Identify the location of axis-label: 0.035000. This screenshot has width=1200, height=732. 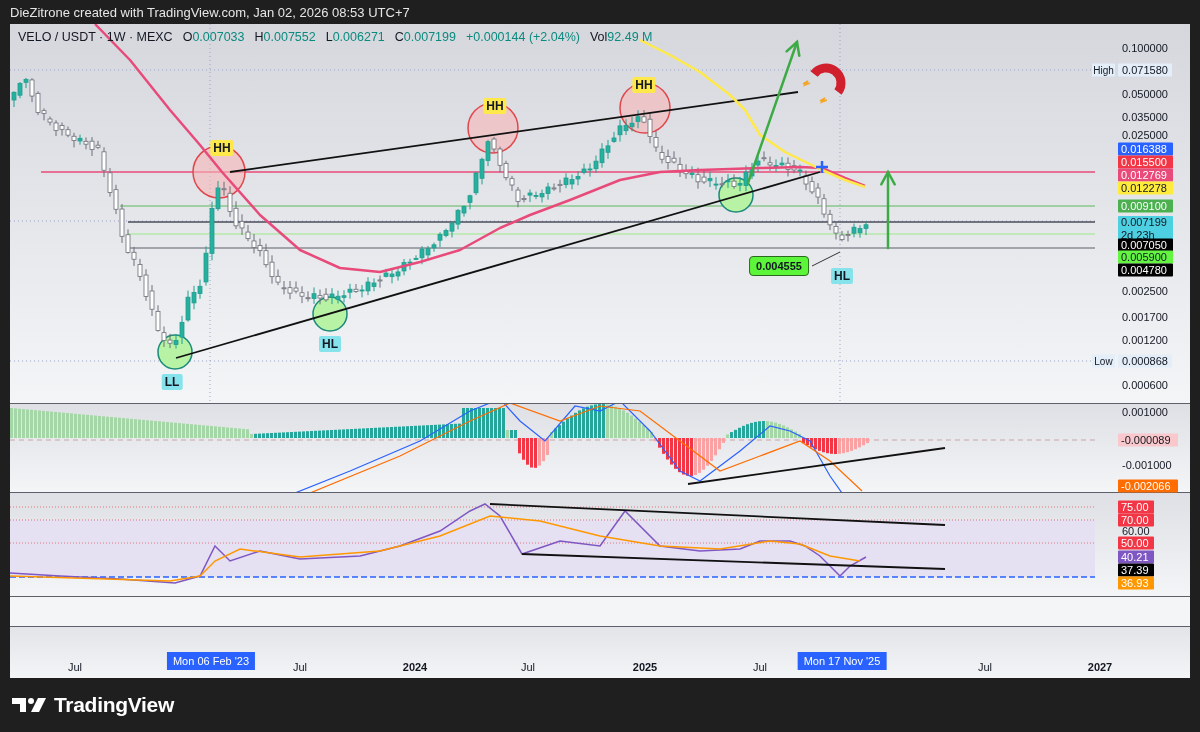
(1145, 117).